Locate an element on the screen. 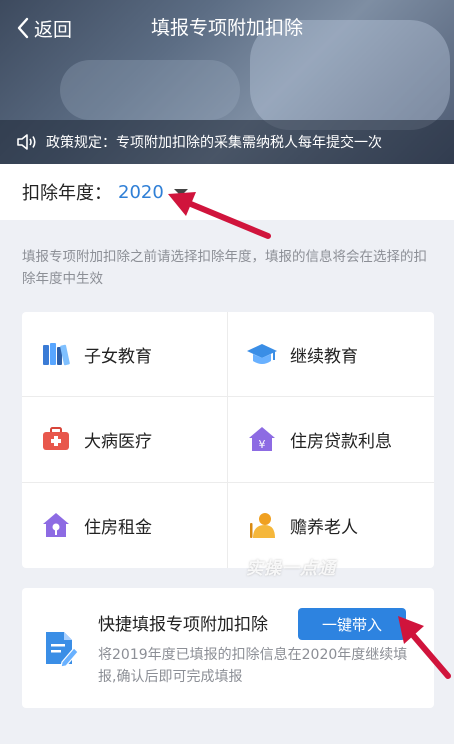 This screenshot has height=744, width=454. category-housing-rent: 住房租金 is located at coordinates (125, 525).